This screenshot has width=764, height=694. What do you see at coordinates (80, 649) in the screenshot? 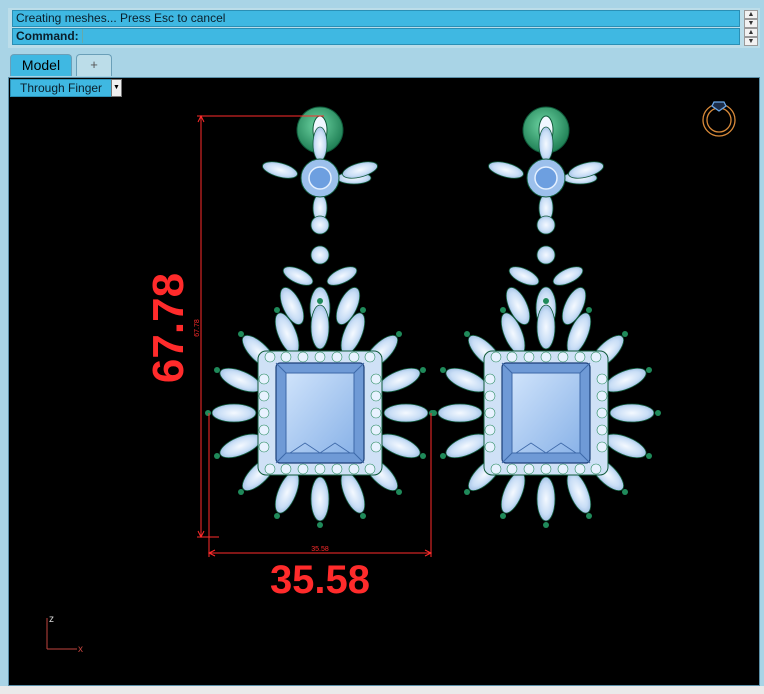
I see `axis-x-label: x` at bounding box center [80, 649].